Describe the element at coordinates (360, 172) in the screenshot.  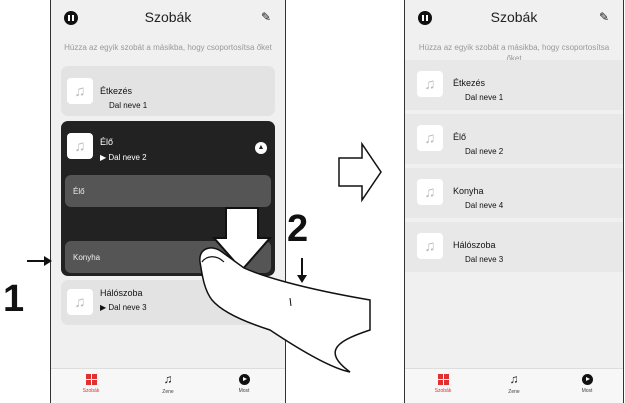
I see `transition-arrow-icon` at that location.